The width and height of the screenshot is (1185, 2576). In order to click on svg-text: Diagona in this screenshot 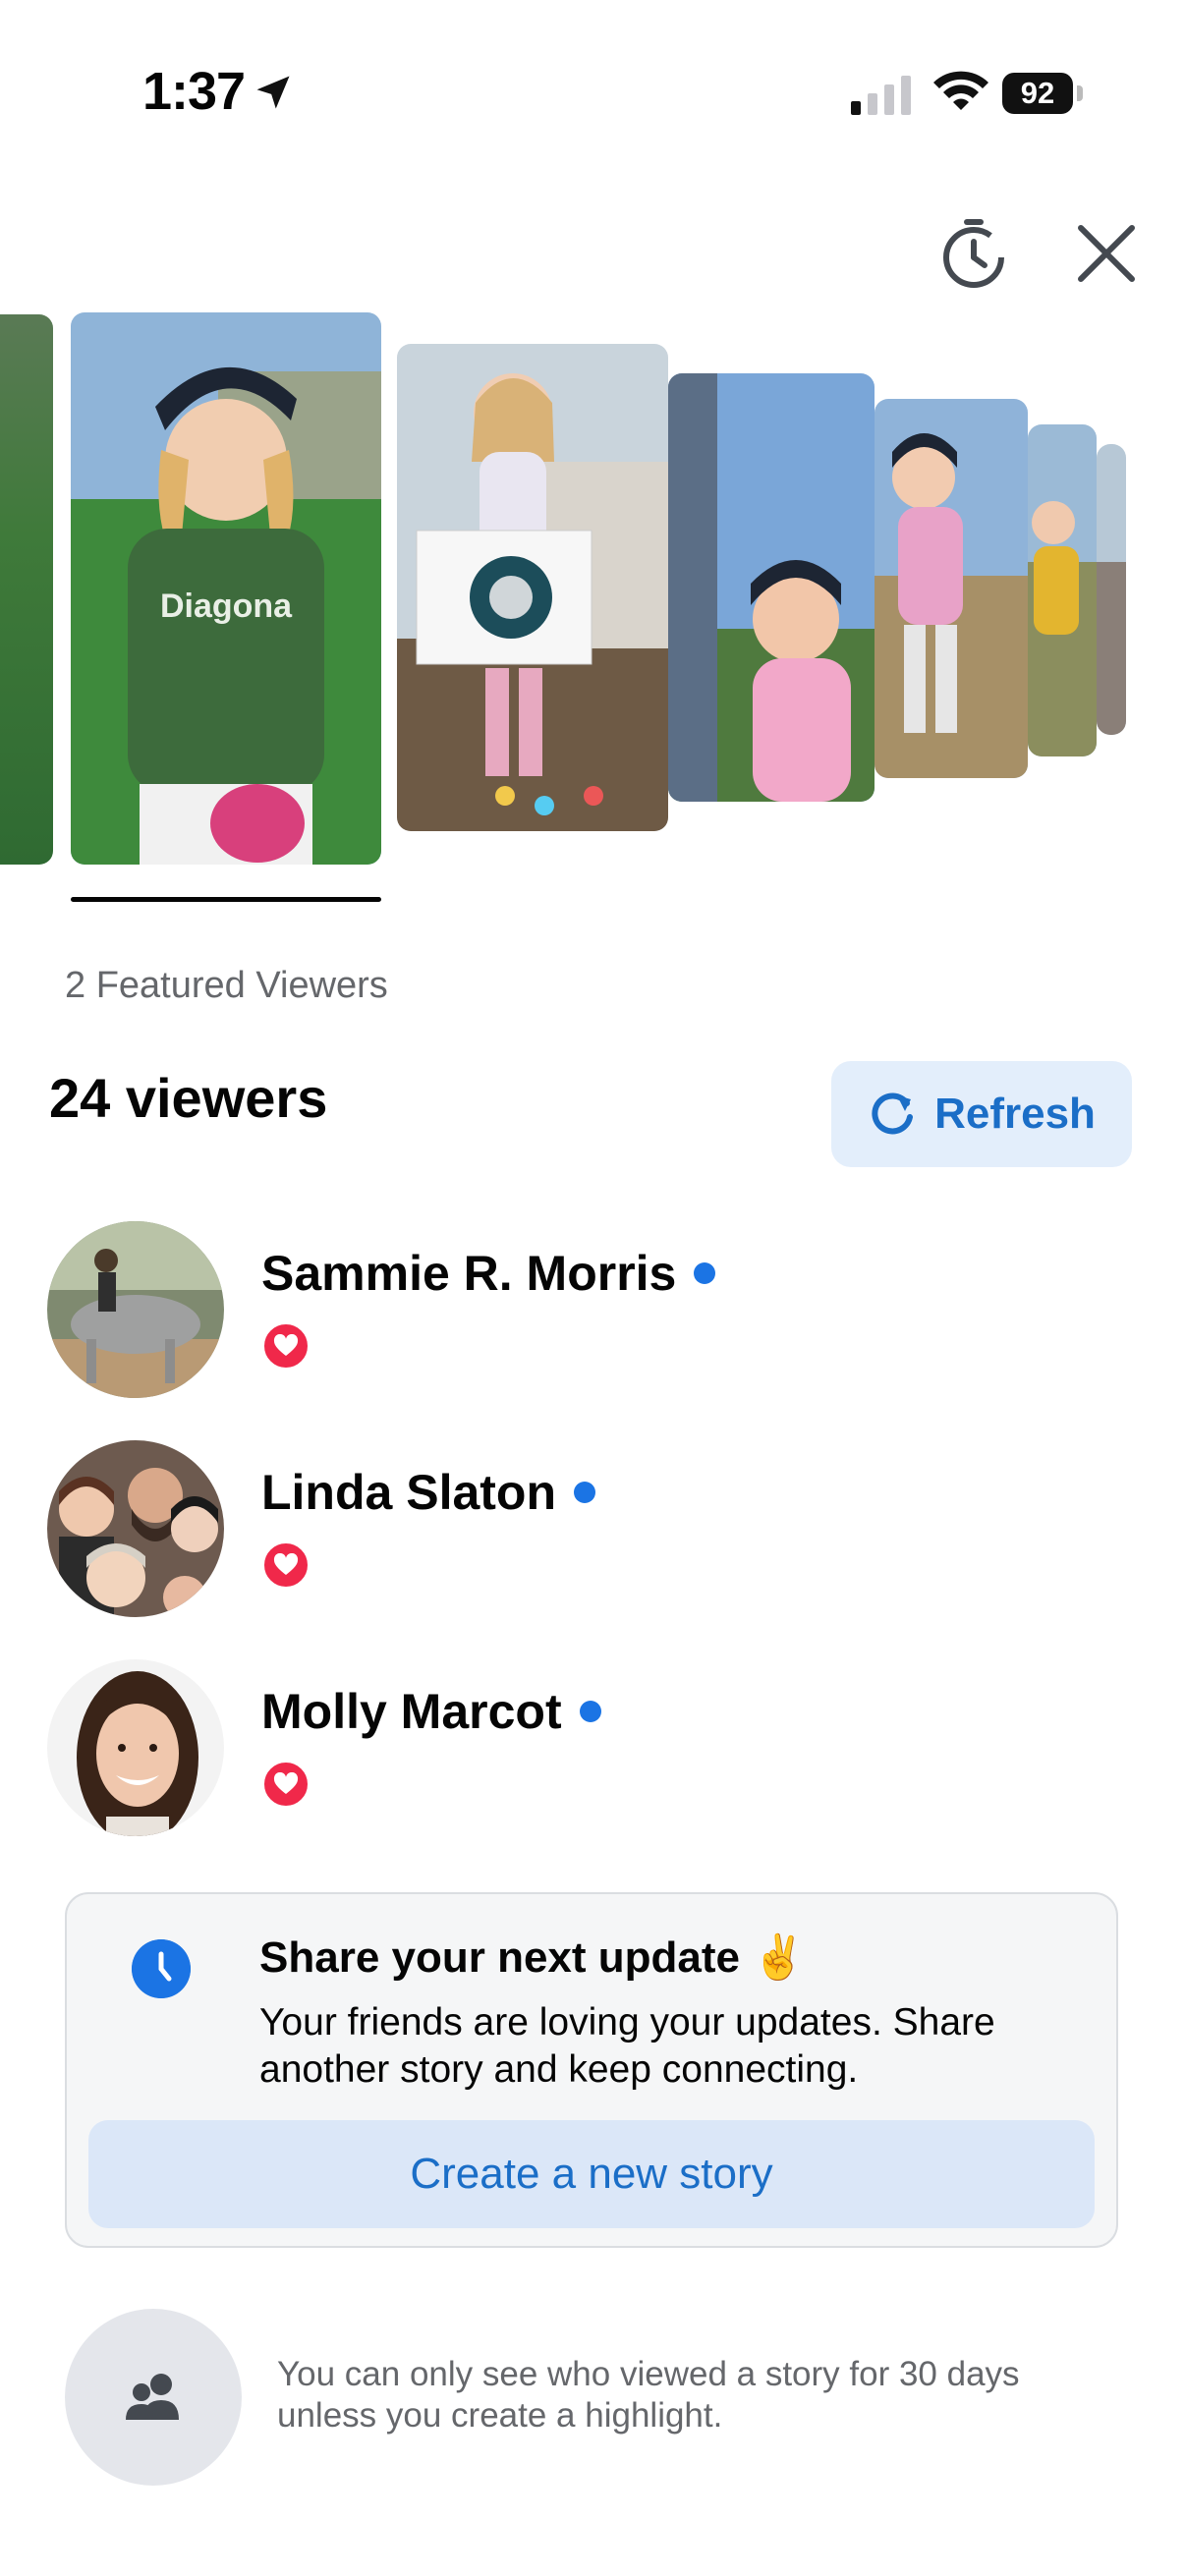, I will do `click(227, 606)`.